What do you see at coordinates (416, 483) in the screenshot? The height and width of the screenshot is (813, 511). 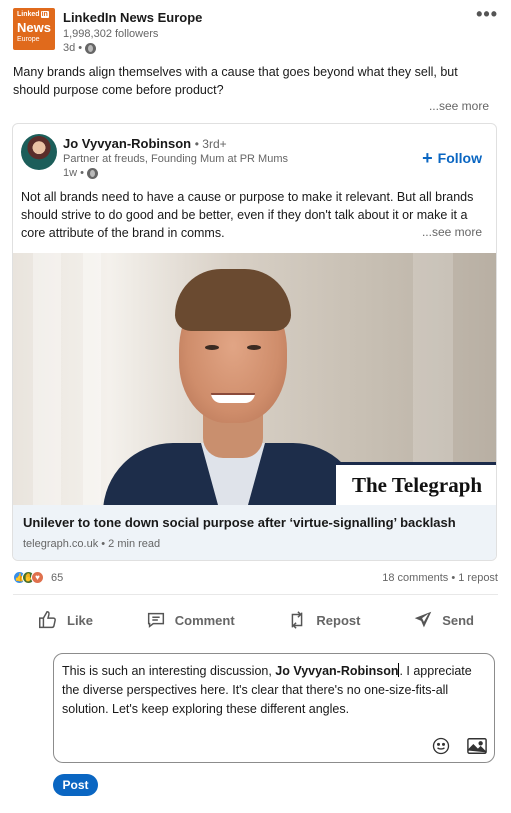 I see `telegraph-watermark: The Telegraph` at bounding box center [416, 483].